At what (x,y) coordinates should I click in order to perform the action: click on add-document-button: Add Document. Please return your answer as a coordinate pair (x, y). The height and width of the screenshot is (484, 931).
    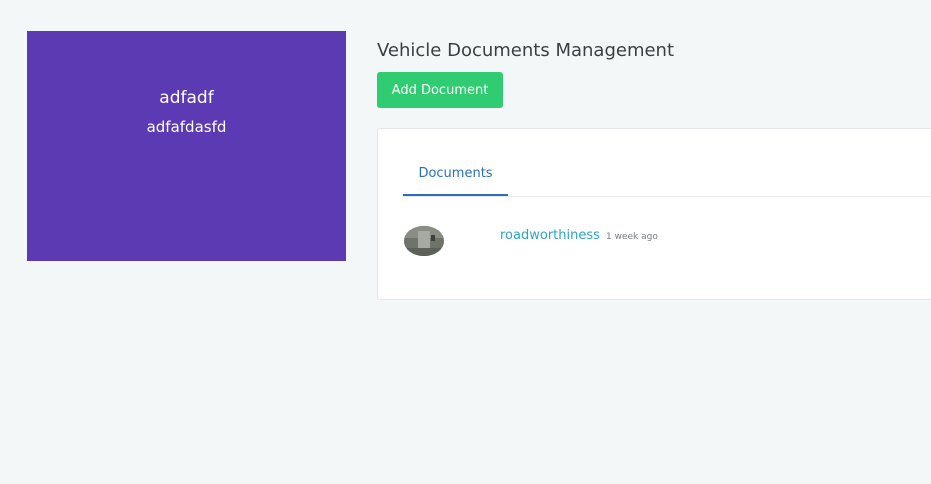
    Looking at the image, I should click on (440, 90).